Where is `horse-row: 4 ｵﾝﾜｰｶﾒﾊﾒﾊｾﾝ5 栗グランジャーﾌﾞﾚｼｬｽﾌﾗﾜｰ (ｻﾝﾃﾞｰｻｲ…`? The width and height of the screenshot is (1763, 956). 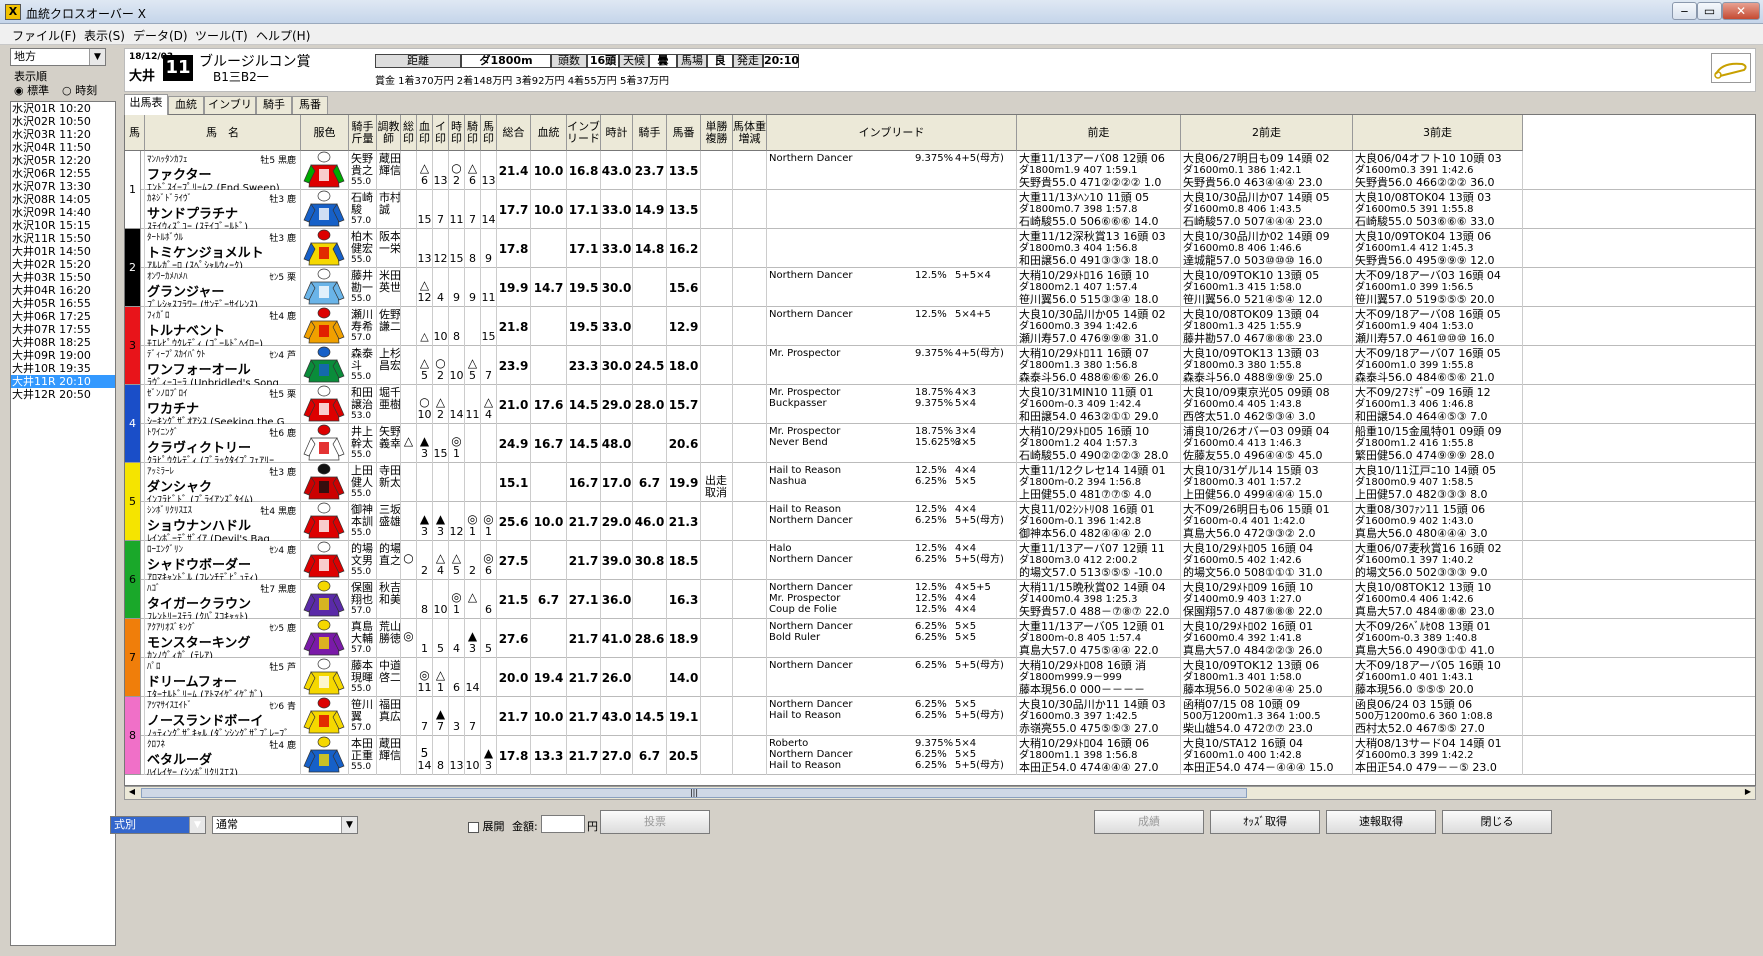
horse-row: 4 ｵﾝﾜｰｶﾒﾊﾒﾊｾﾝ5 栗グランジャーﾌﾞﾚｼｬｽﾌﾗﾜｰ (ｻﾝﾃﾞｰｻｲ… is located at coordinates (940, 287).